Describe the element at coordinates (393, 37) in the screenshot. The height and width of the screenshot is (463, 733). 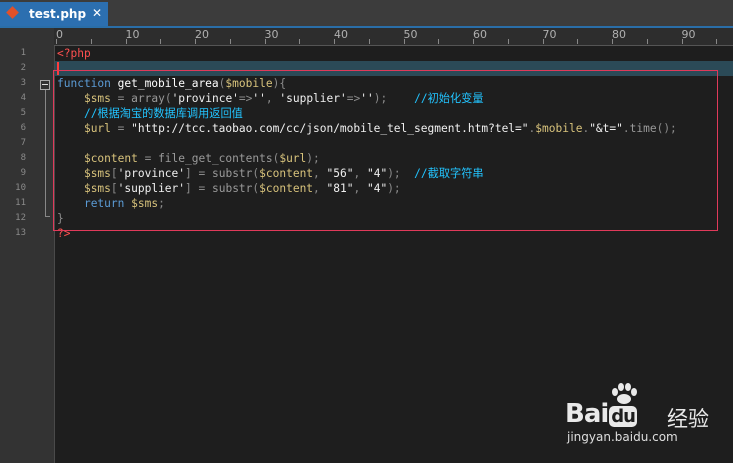
I see `column-ruler: 0 10 20 30 40 50 60 70 80 90` at that location.